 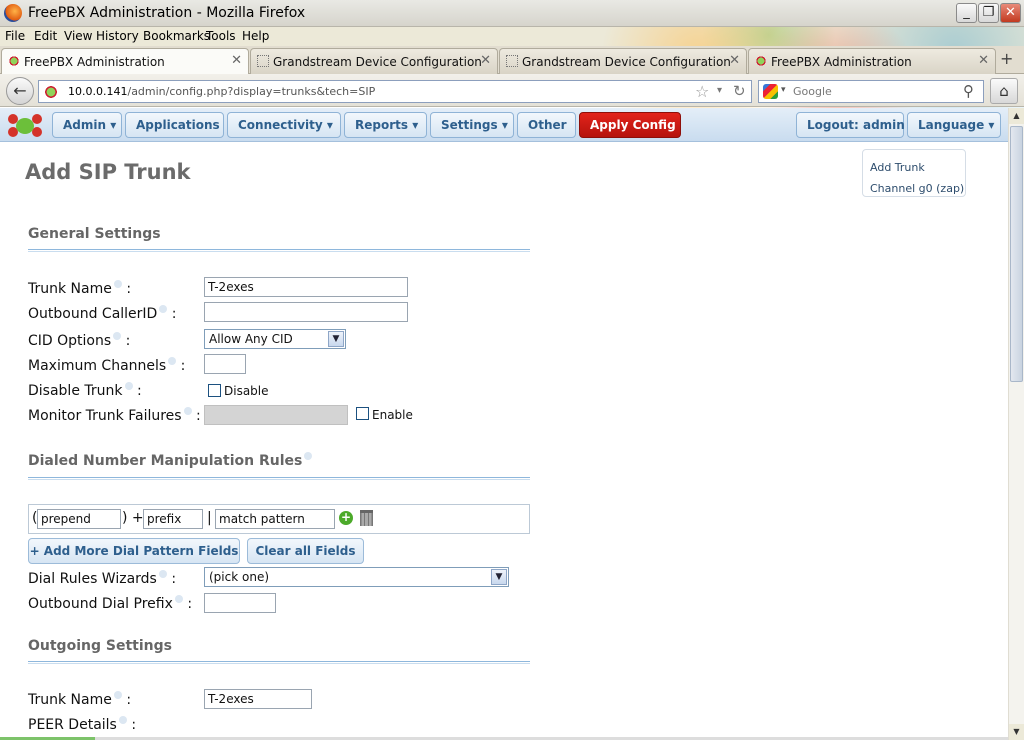 I want to click on dial-rules-wizards-select: (pick one) ▼, so click(x=356, y=577).